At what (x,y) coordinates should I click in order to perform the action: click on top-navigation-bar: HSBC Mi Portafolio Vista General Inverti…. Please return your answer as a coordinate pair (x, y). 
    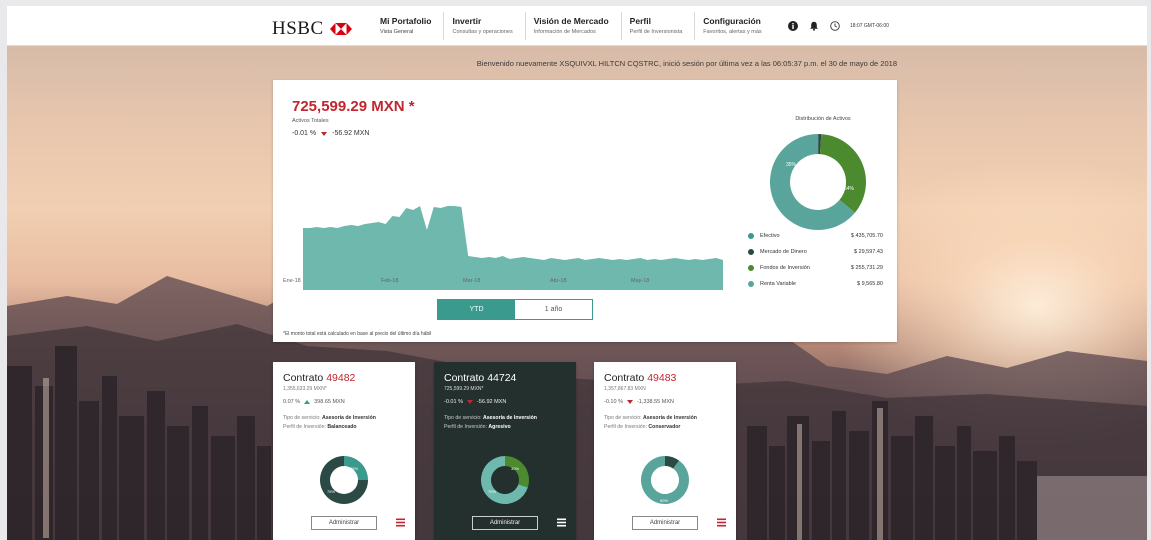
    Looking at the image, I should click on (577, 26).